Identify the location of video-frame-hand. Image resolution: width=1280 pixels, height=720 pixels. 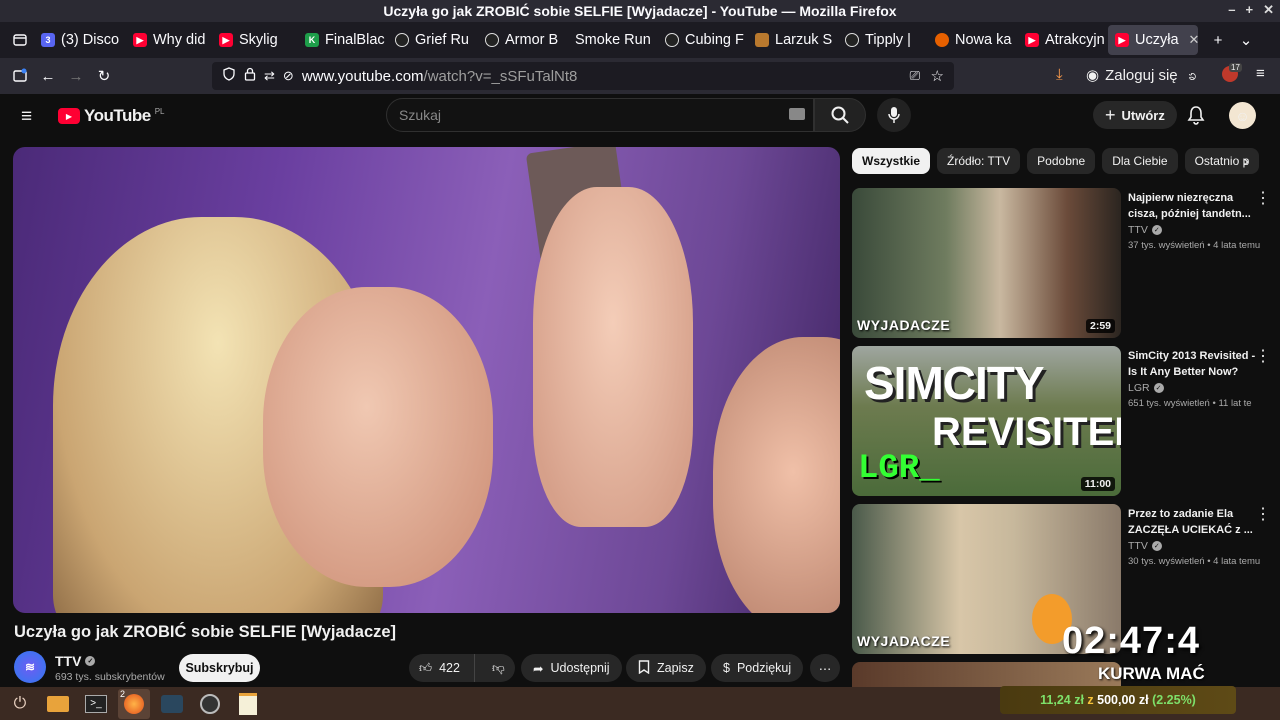
(613, 357).